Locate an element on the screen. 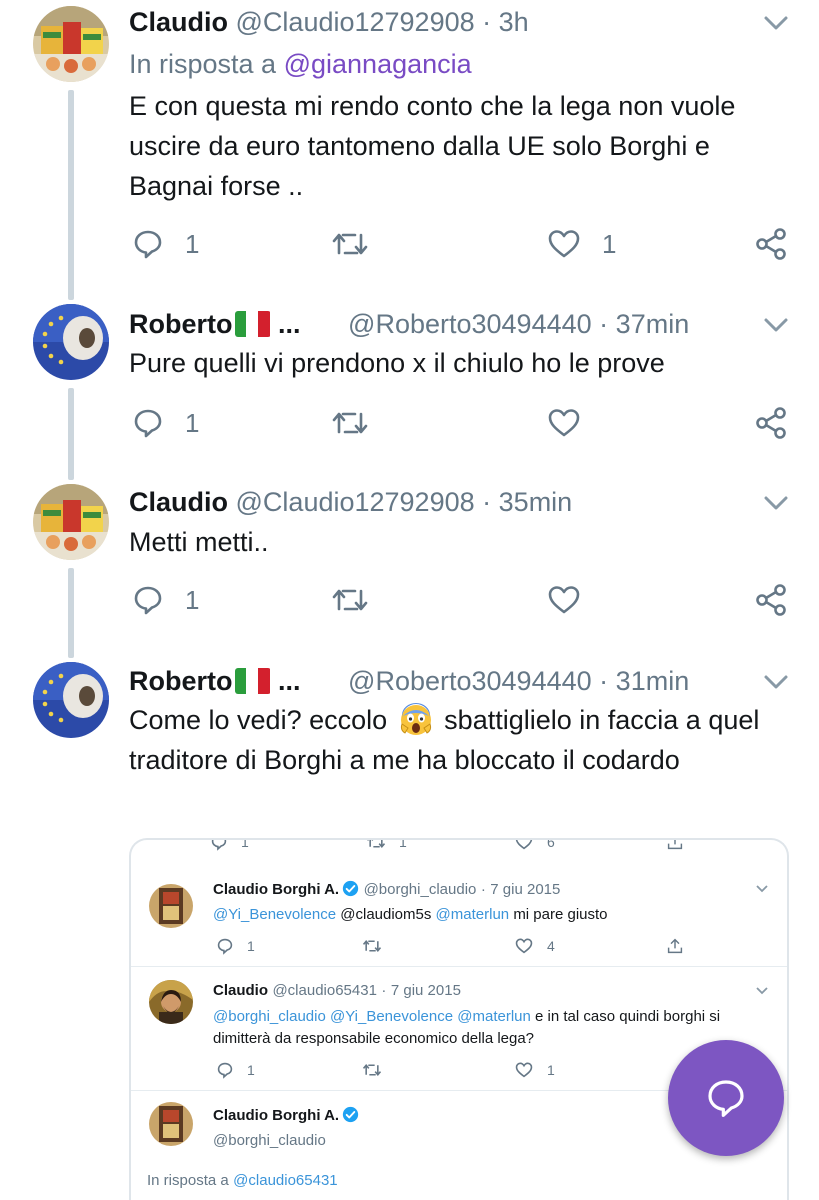 The image size is (819, 1200). reply-mention-link: @giannagancia is located at coordinates (378, 64).